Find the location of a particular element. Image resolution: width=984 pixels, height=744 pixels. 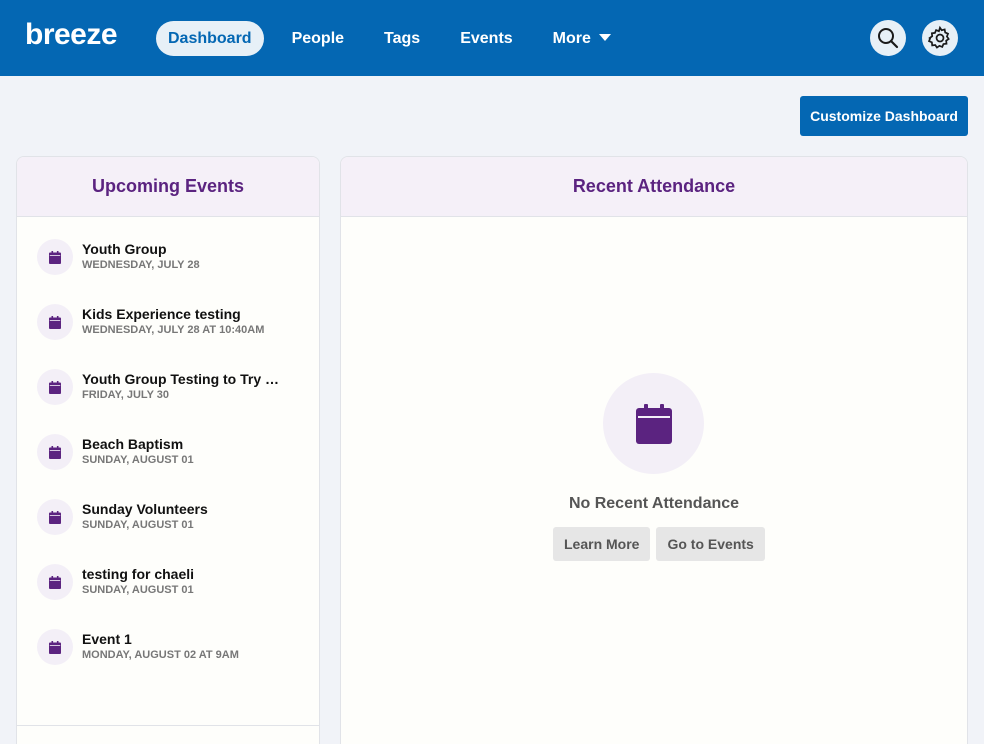

event-text: testing for chaeli SUNDAY, AUGUST 01 is located at coordinates (182, 582).